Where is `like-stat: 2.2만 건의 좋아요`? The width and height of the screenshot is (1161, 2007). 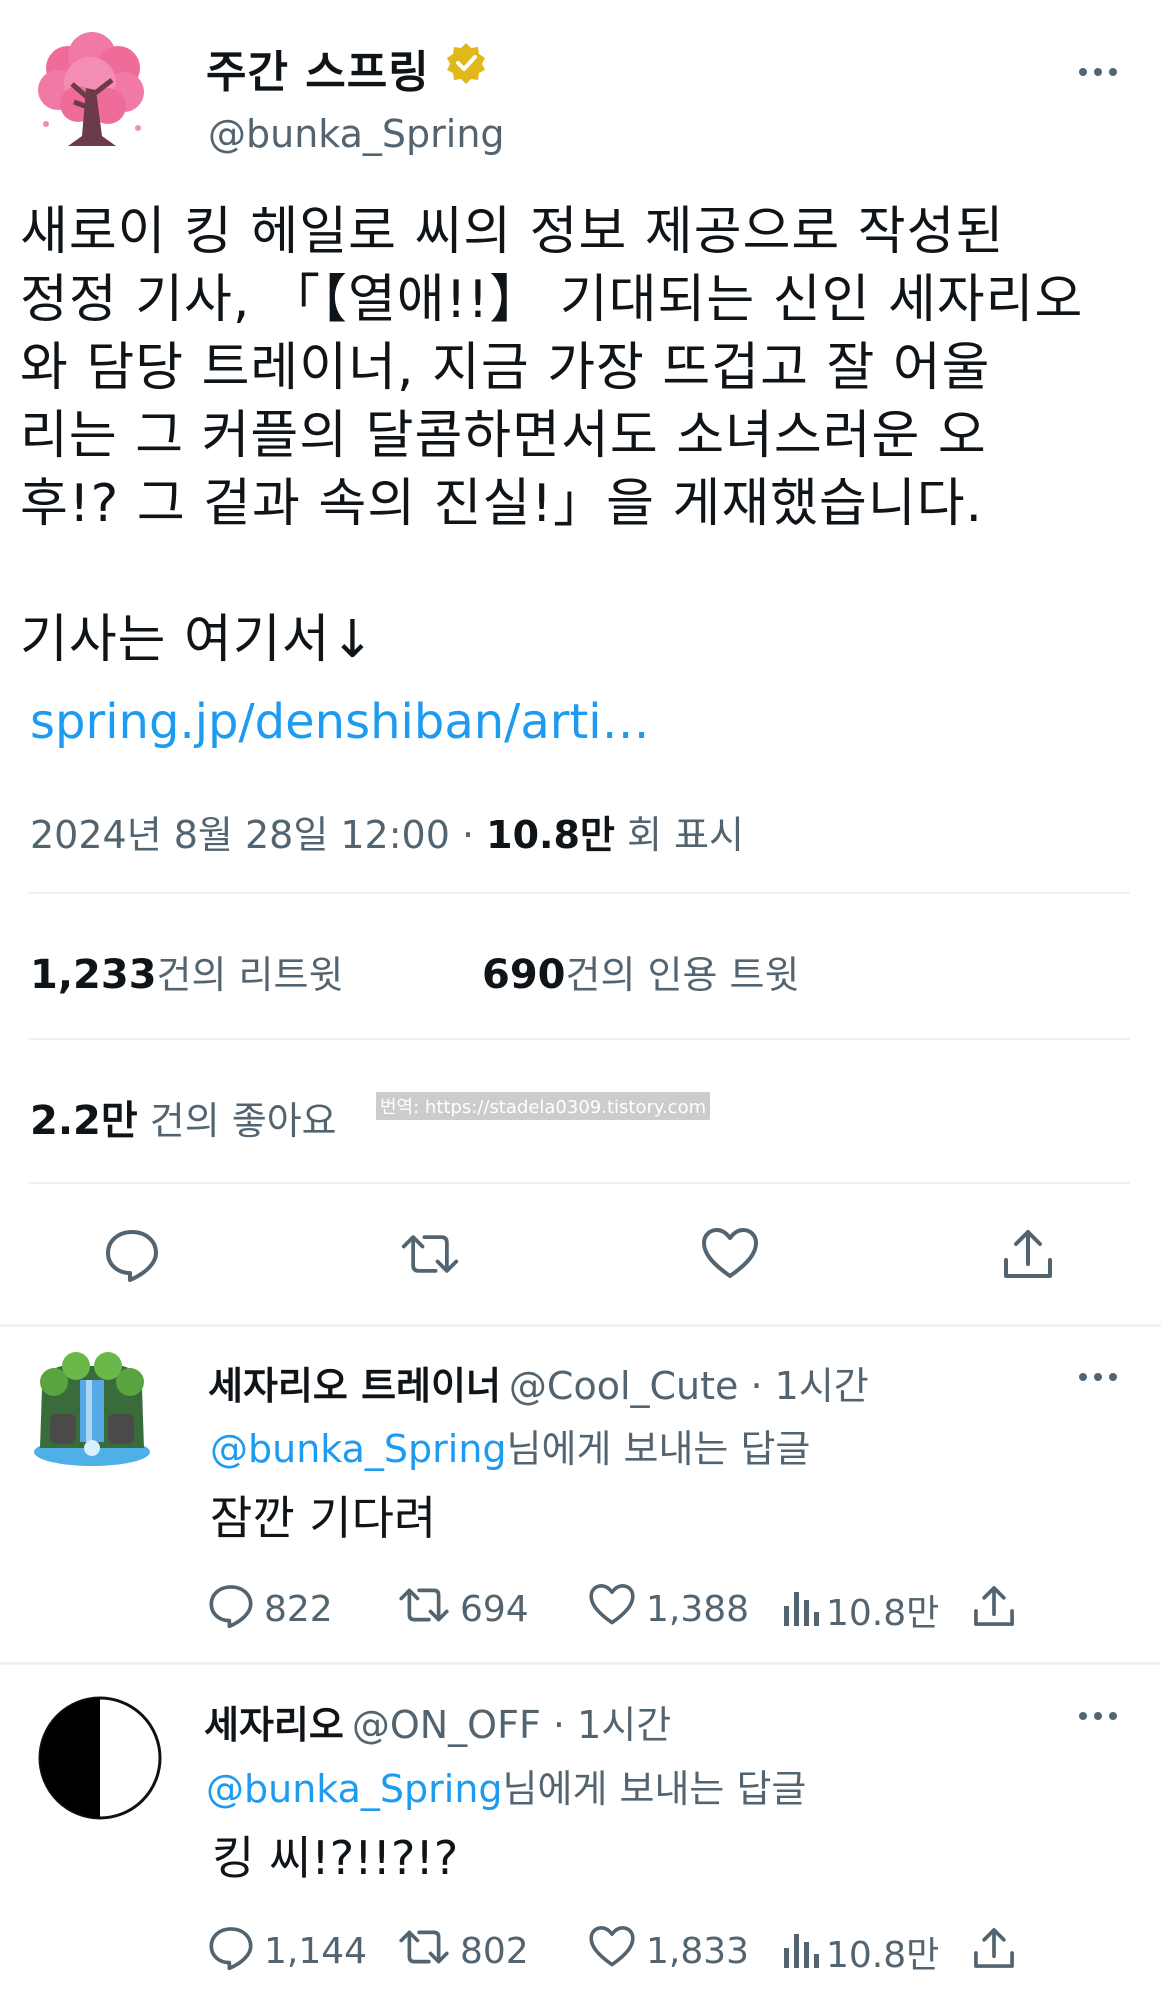 like-stat: 2.2만 건의 좋아요 is located at coordinates (183, 1117).